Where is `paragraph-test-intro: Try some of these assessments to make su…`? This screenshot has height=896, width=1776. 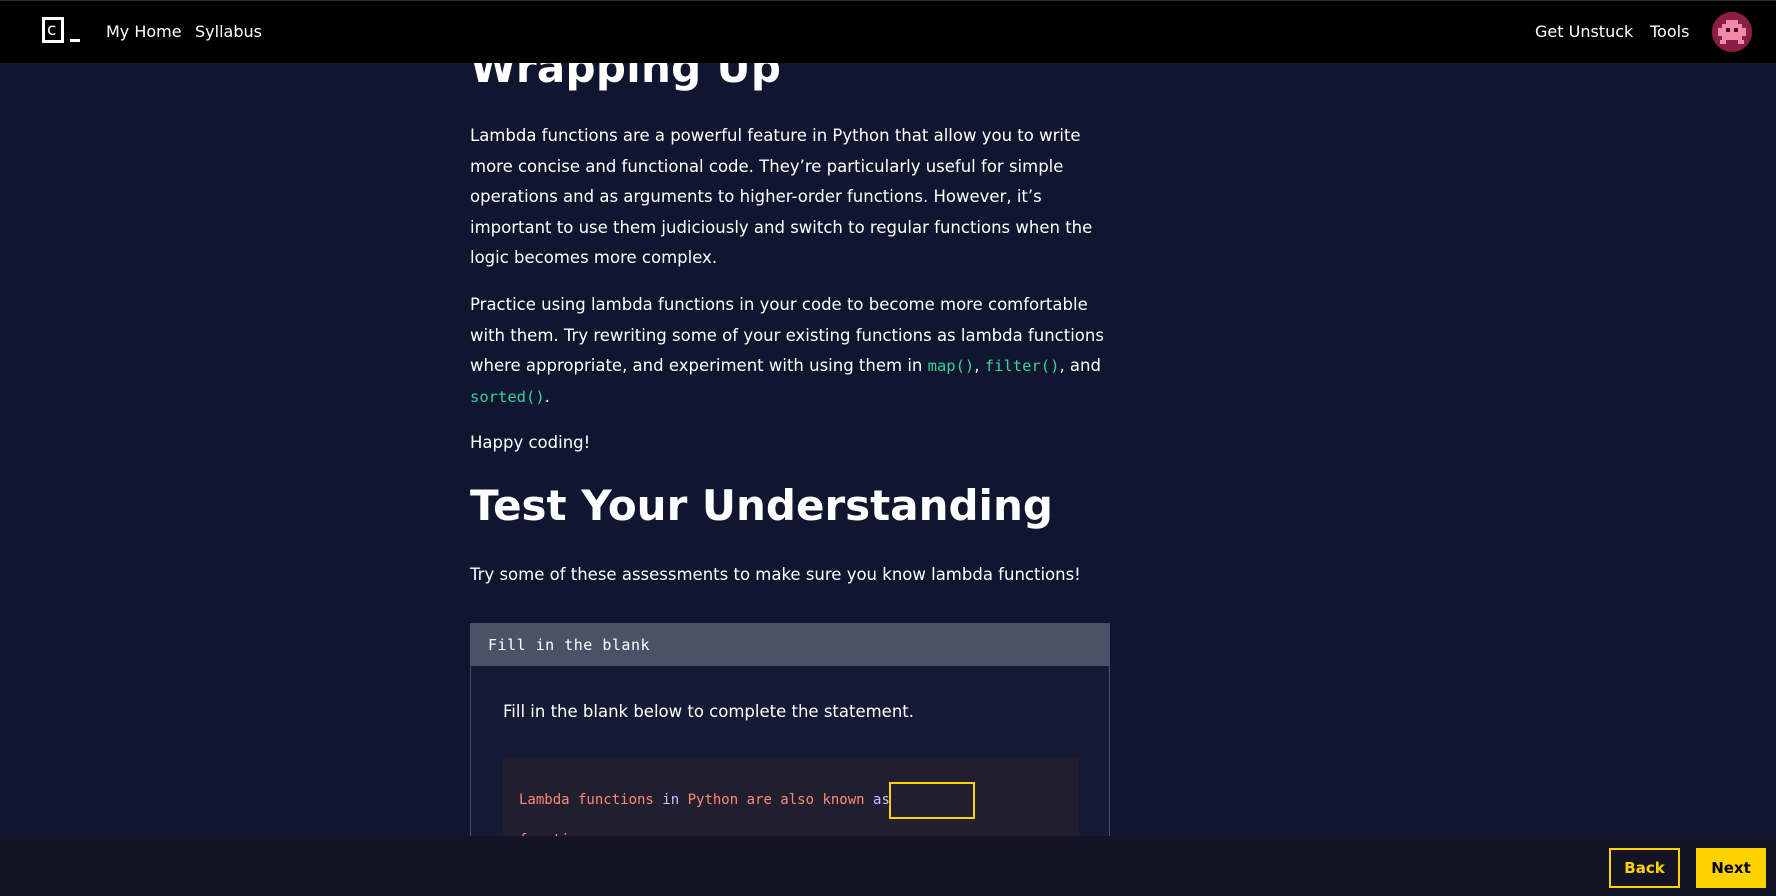
paragraph-test-intro: Try some of these assessments to make su… is located at coordinates (775, 574).